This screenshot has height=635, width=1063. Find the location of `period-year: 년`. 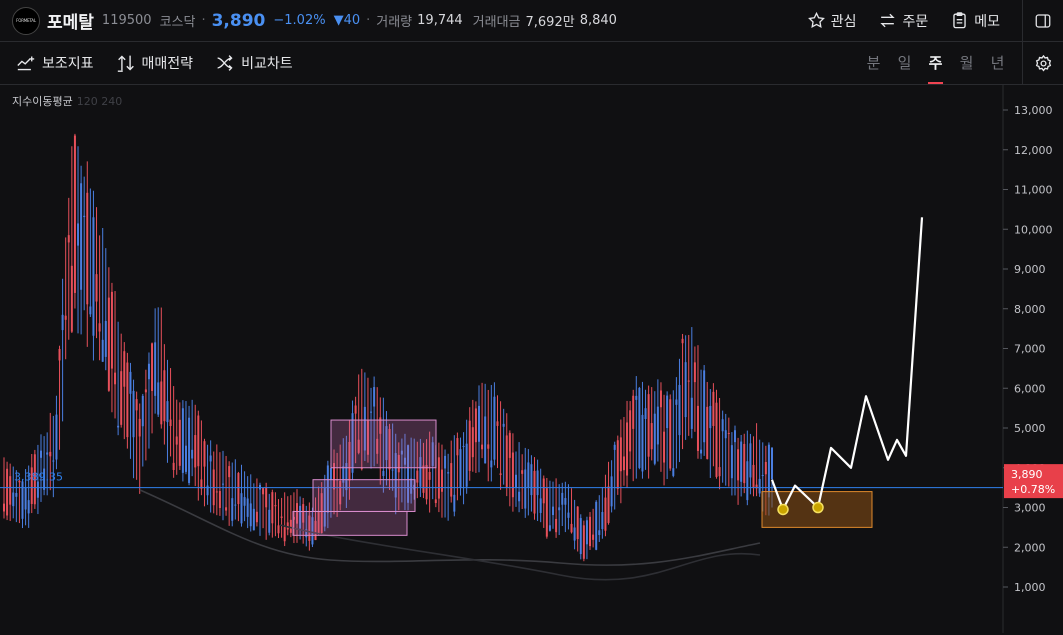

period-year: 년 is located at coordinates (997, 63).